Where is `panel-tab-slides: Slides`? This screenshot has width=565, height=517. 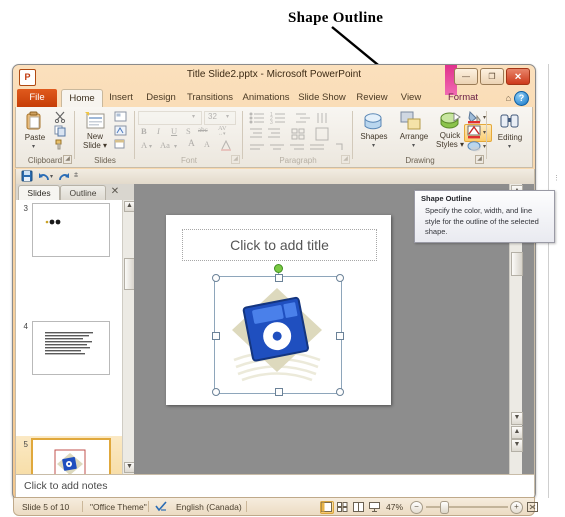 panel-tab-slides: Slides is located at coordinates (39, 193).